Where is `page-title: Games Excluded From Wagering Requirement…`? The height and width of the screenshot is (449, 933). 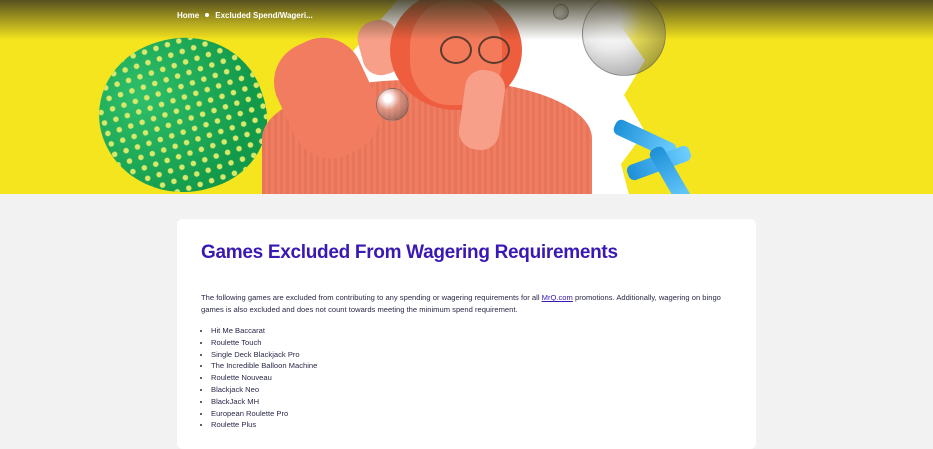 page-title: Games Excluded From Wagering Requirement… is located at coordinates (409, 252).